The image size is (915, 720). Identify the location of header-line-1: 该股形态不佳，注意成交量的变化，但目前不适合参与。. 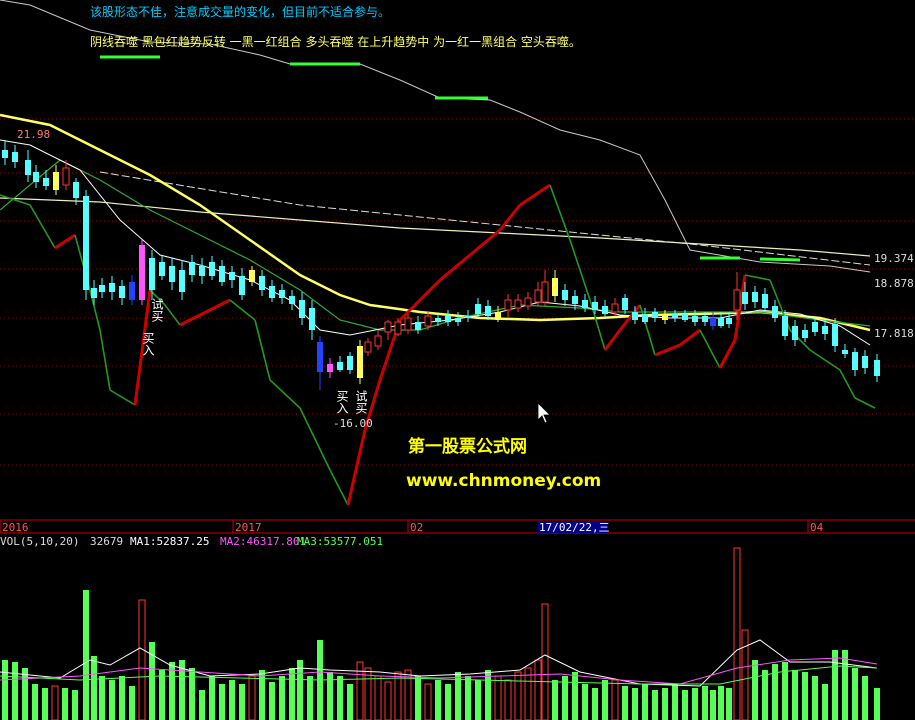
(240, 11).